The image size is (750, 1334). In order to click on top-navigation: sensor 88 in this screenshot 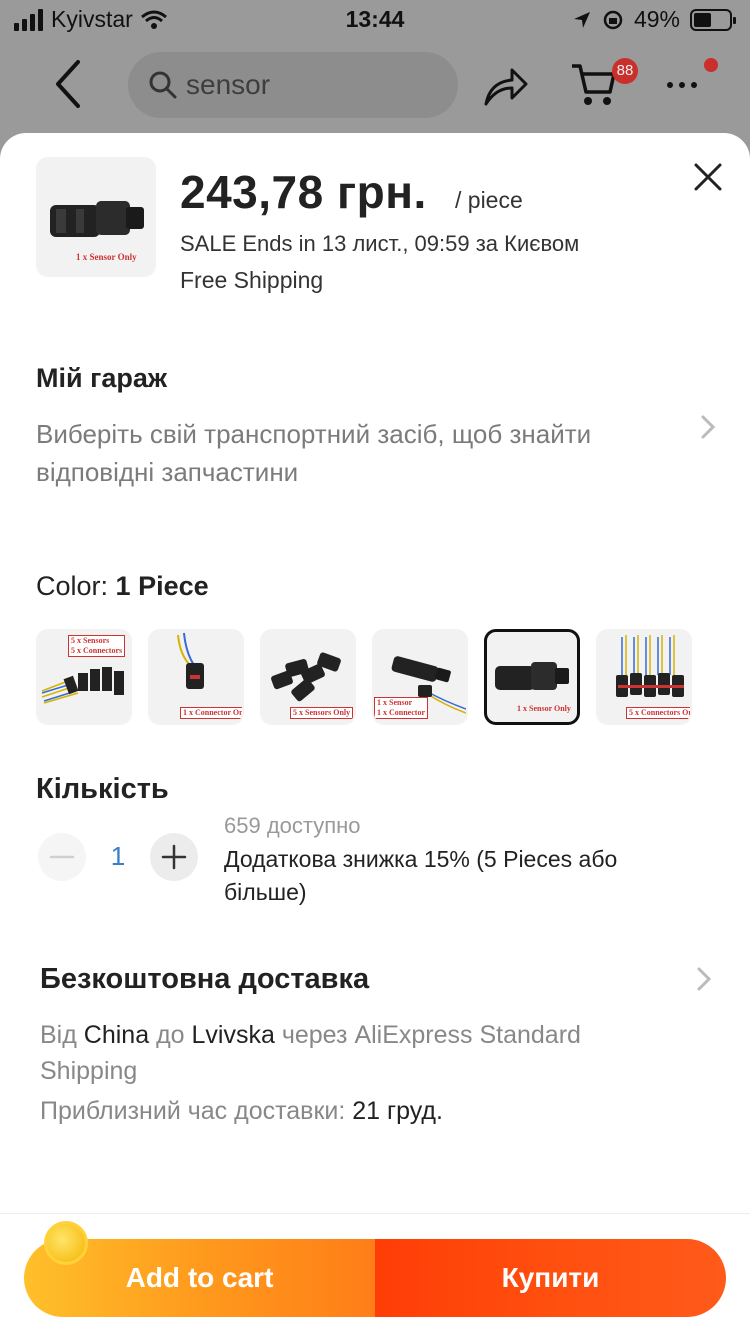, I will do `click(375, 86)`.